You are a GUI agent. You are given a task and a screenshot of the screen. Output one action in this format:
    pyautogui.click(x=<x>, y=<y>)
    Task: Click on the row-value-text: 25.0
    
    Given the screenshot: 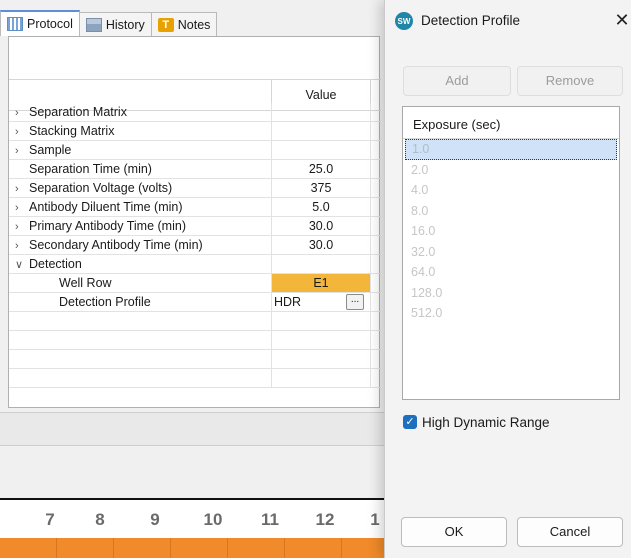 What is the action you would take?
    pyautogui.click(x=321, y=169)
    